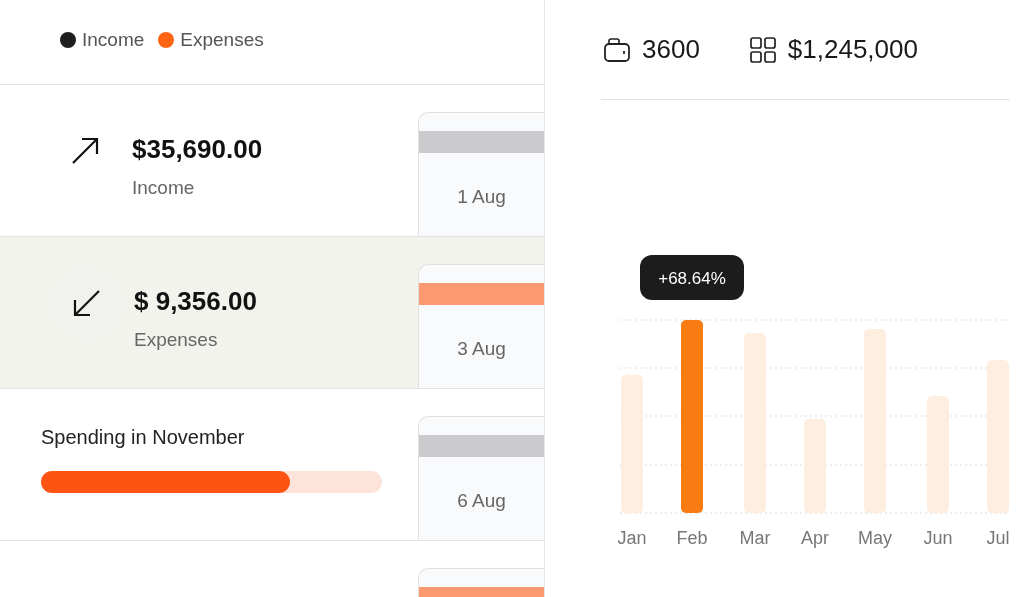 This screenshot has height=597, width=1024. I want to click on stat-value: $1,245,000, so click(852, 49).